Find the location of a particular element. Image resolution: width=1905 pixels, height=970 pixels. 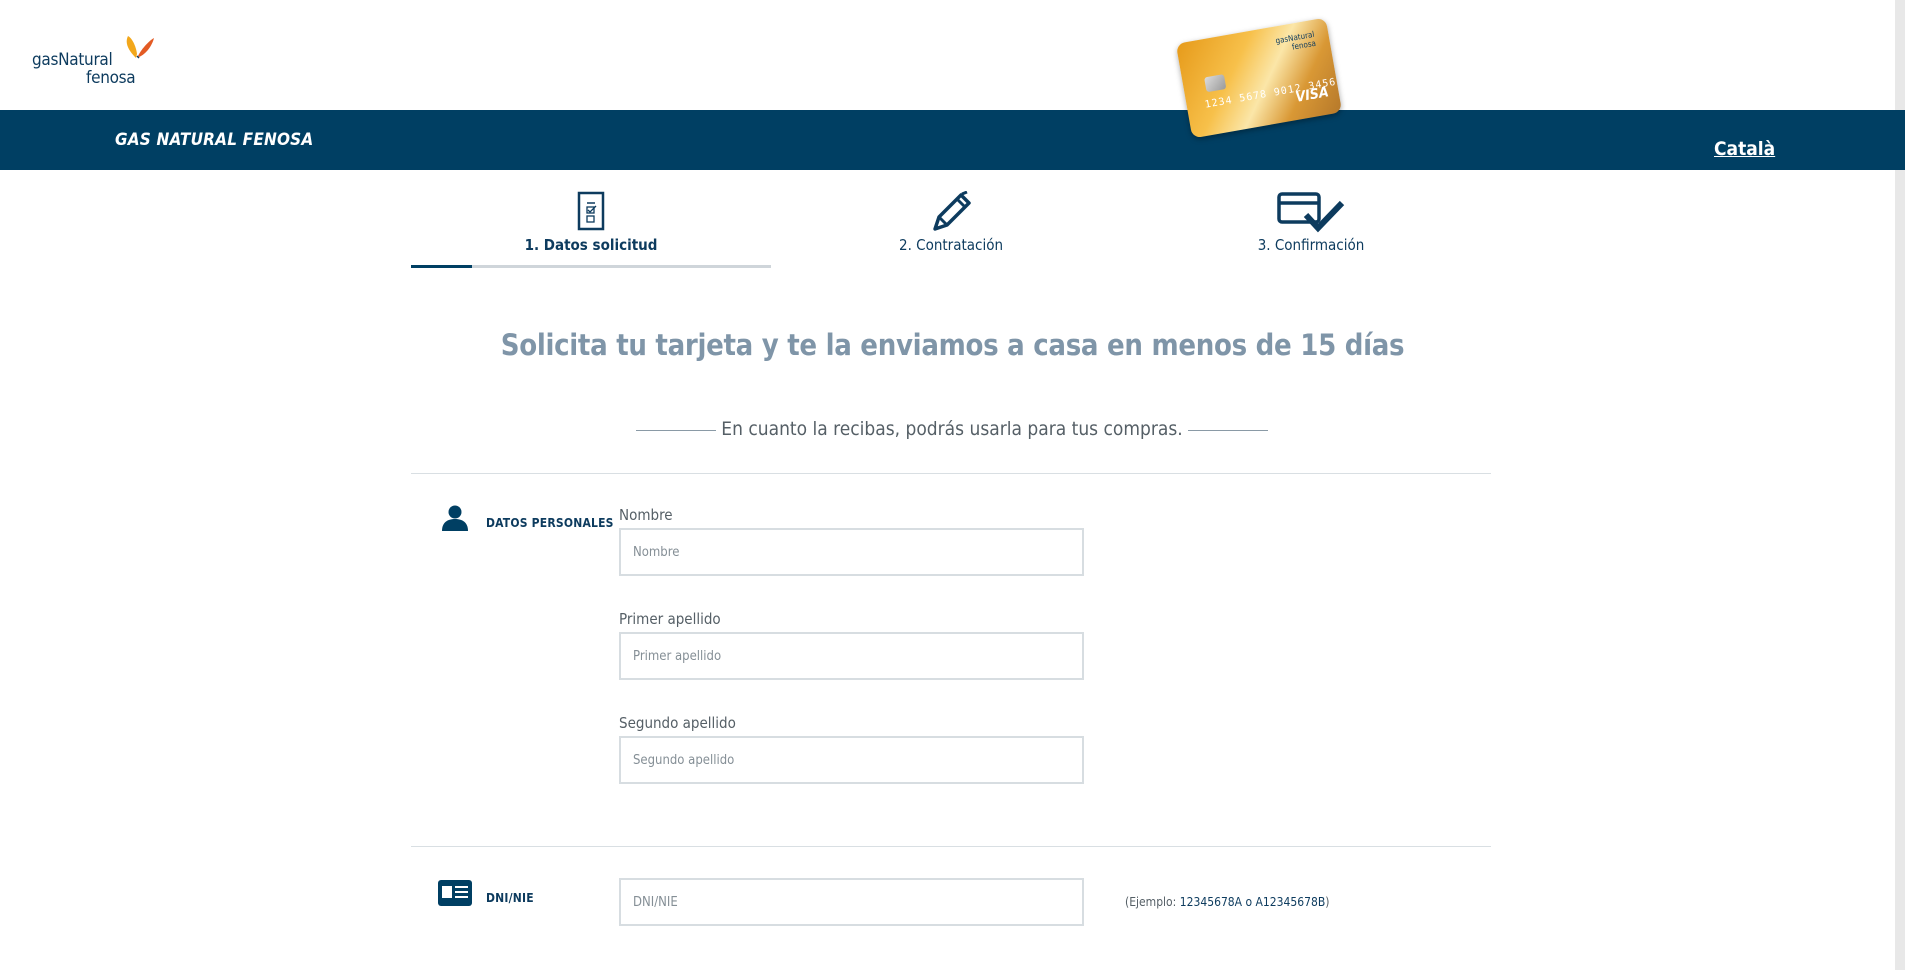

segundo-apellido-input is located at coordinates (851, 760).